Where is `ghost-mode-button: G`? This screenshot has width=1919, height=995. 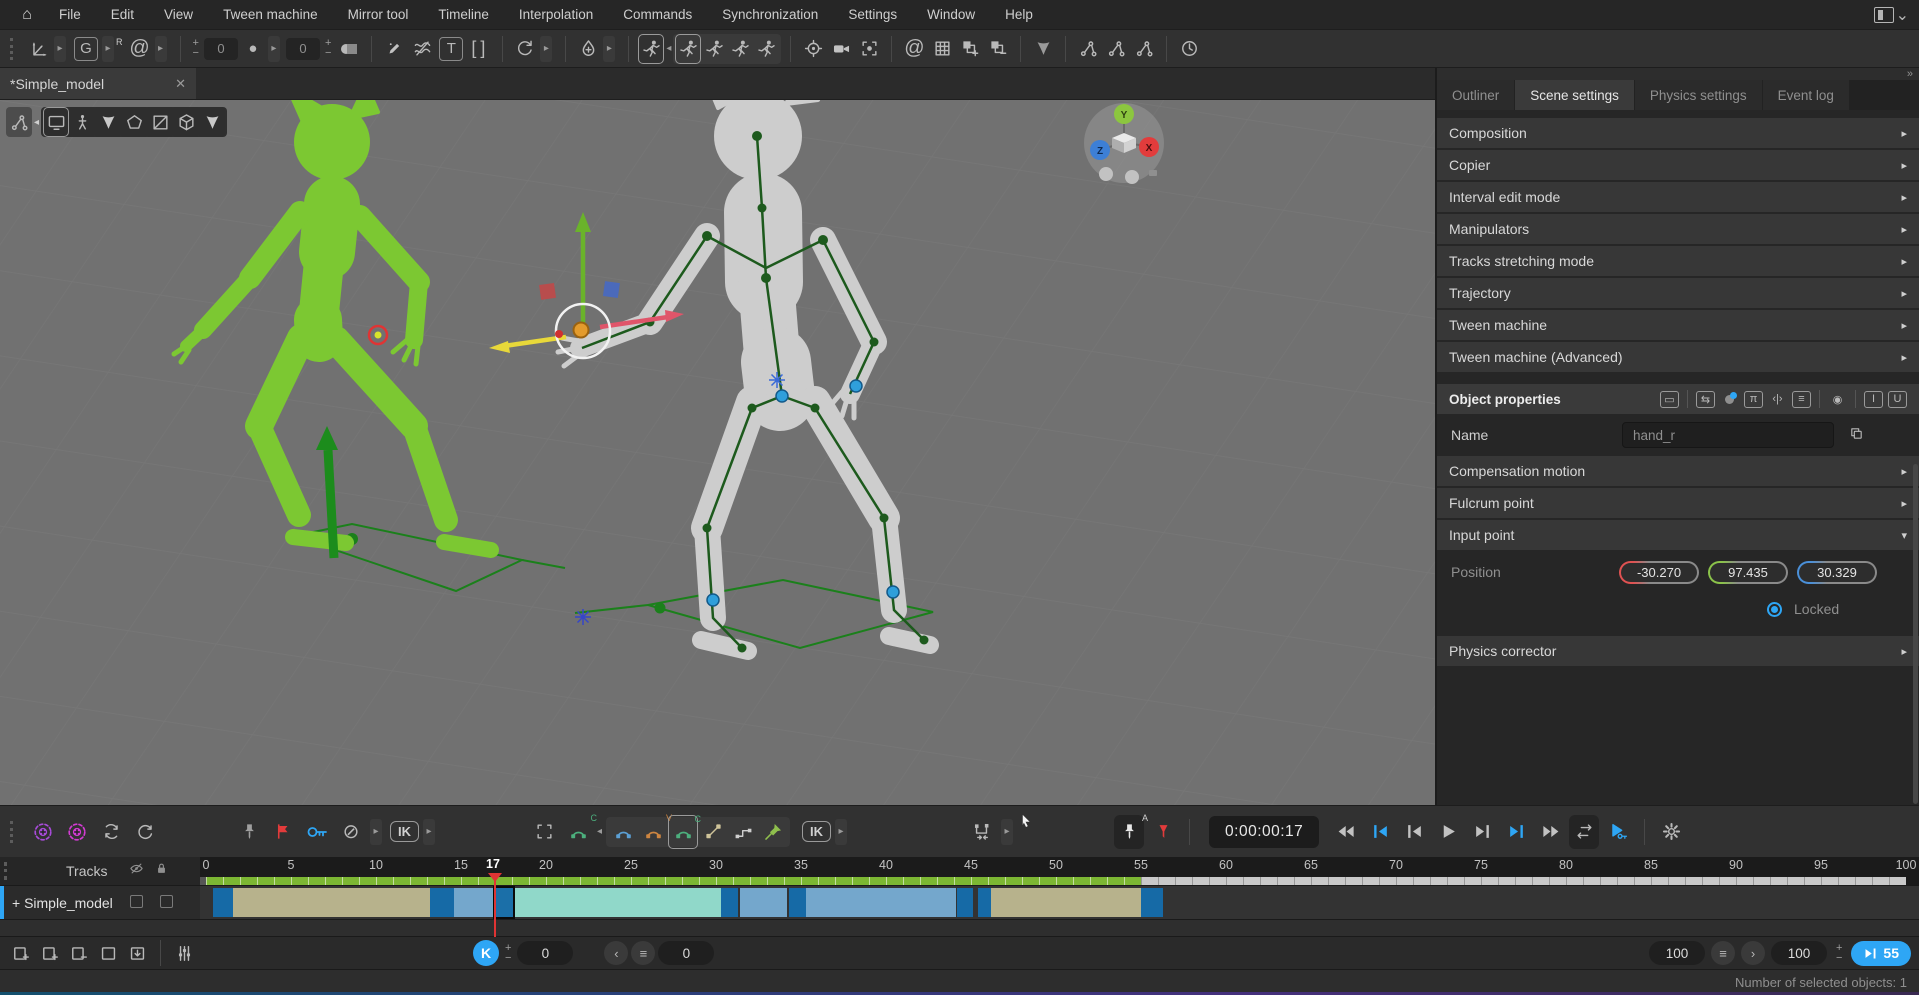
ghost-mode-button: G is located at coordinates (86, 48).